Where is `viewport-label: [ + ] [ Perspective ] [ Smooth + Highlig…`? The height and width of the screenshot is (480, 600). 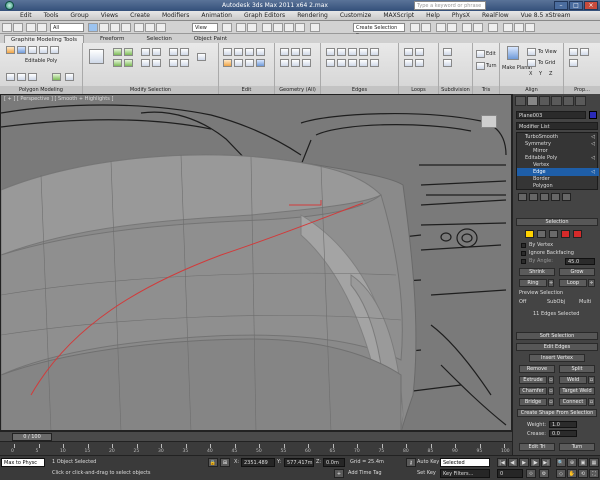 viewport-label: [ + ] [ Perspective ] [ Smooth + Highlig… is located at coordinates (58, 99).